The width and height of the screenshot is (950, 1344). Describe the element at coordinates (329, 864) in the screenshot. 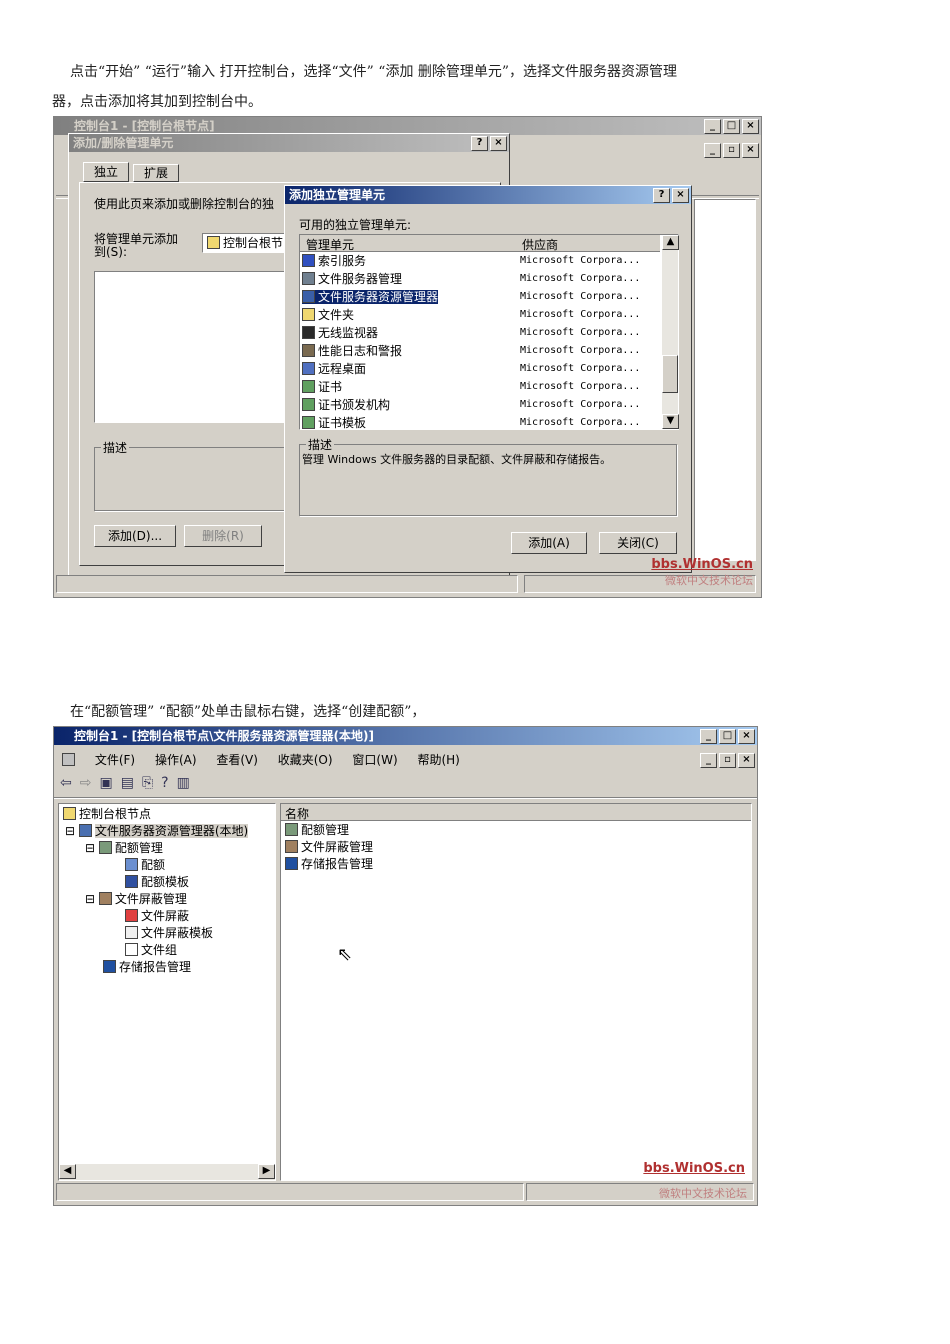

I see `list-item-storage-report: 存储报告管理` at that location.